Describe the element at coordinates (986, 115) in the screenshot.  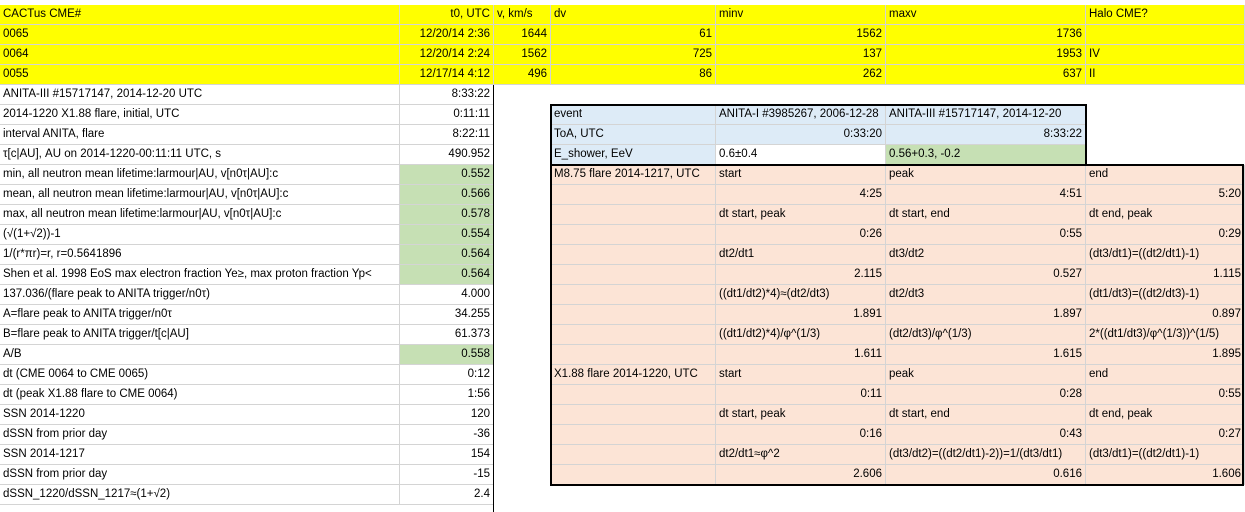
I see `event-anita3: ANITA-III #15717147, 2014-12-20` at that location.